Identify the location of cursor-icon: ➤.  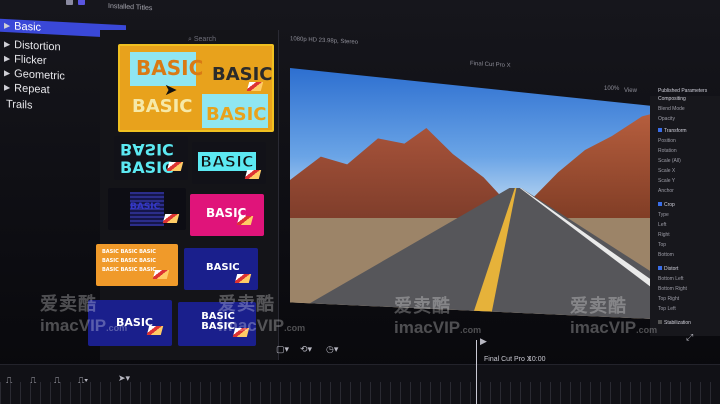
(171, 90).